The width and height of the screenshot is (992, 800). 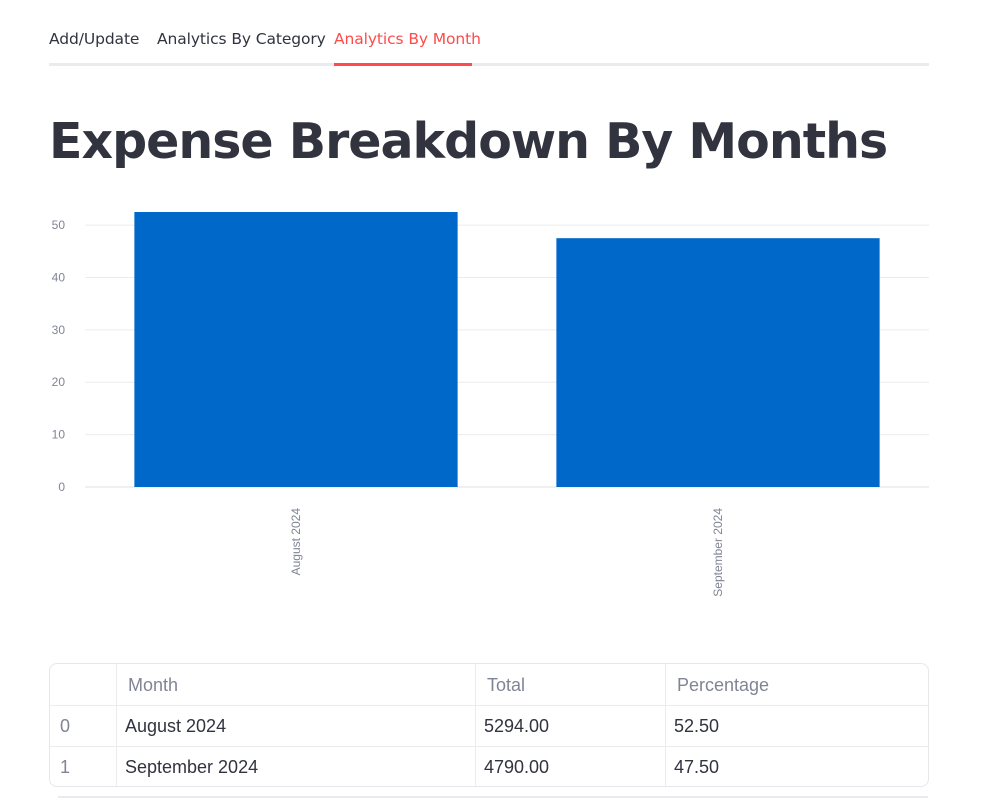 I want to click on y-tick-label: 20, so click(x=59, y=382).